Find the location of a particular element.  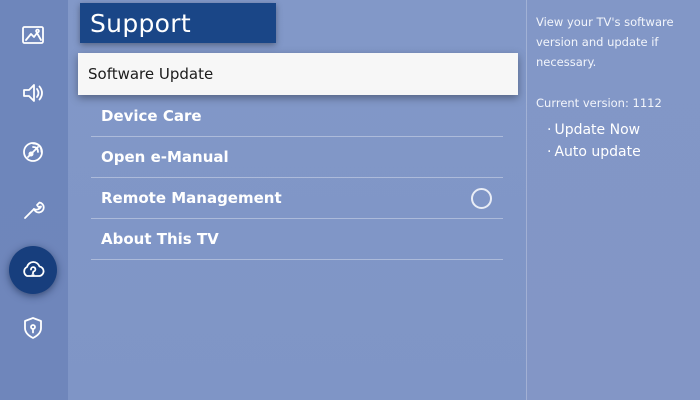

menu-item-open-e-manual: Open e-Manual is located at coordinates (297, 157).